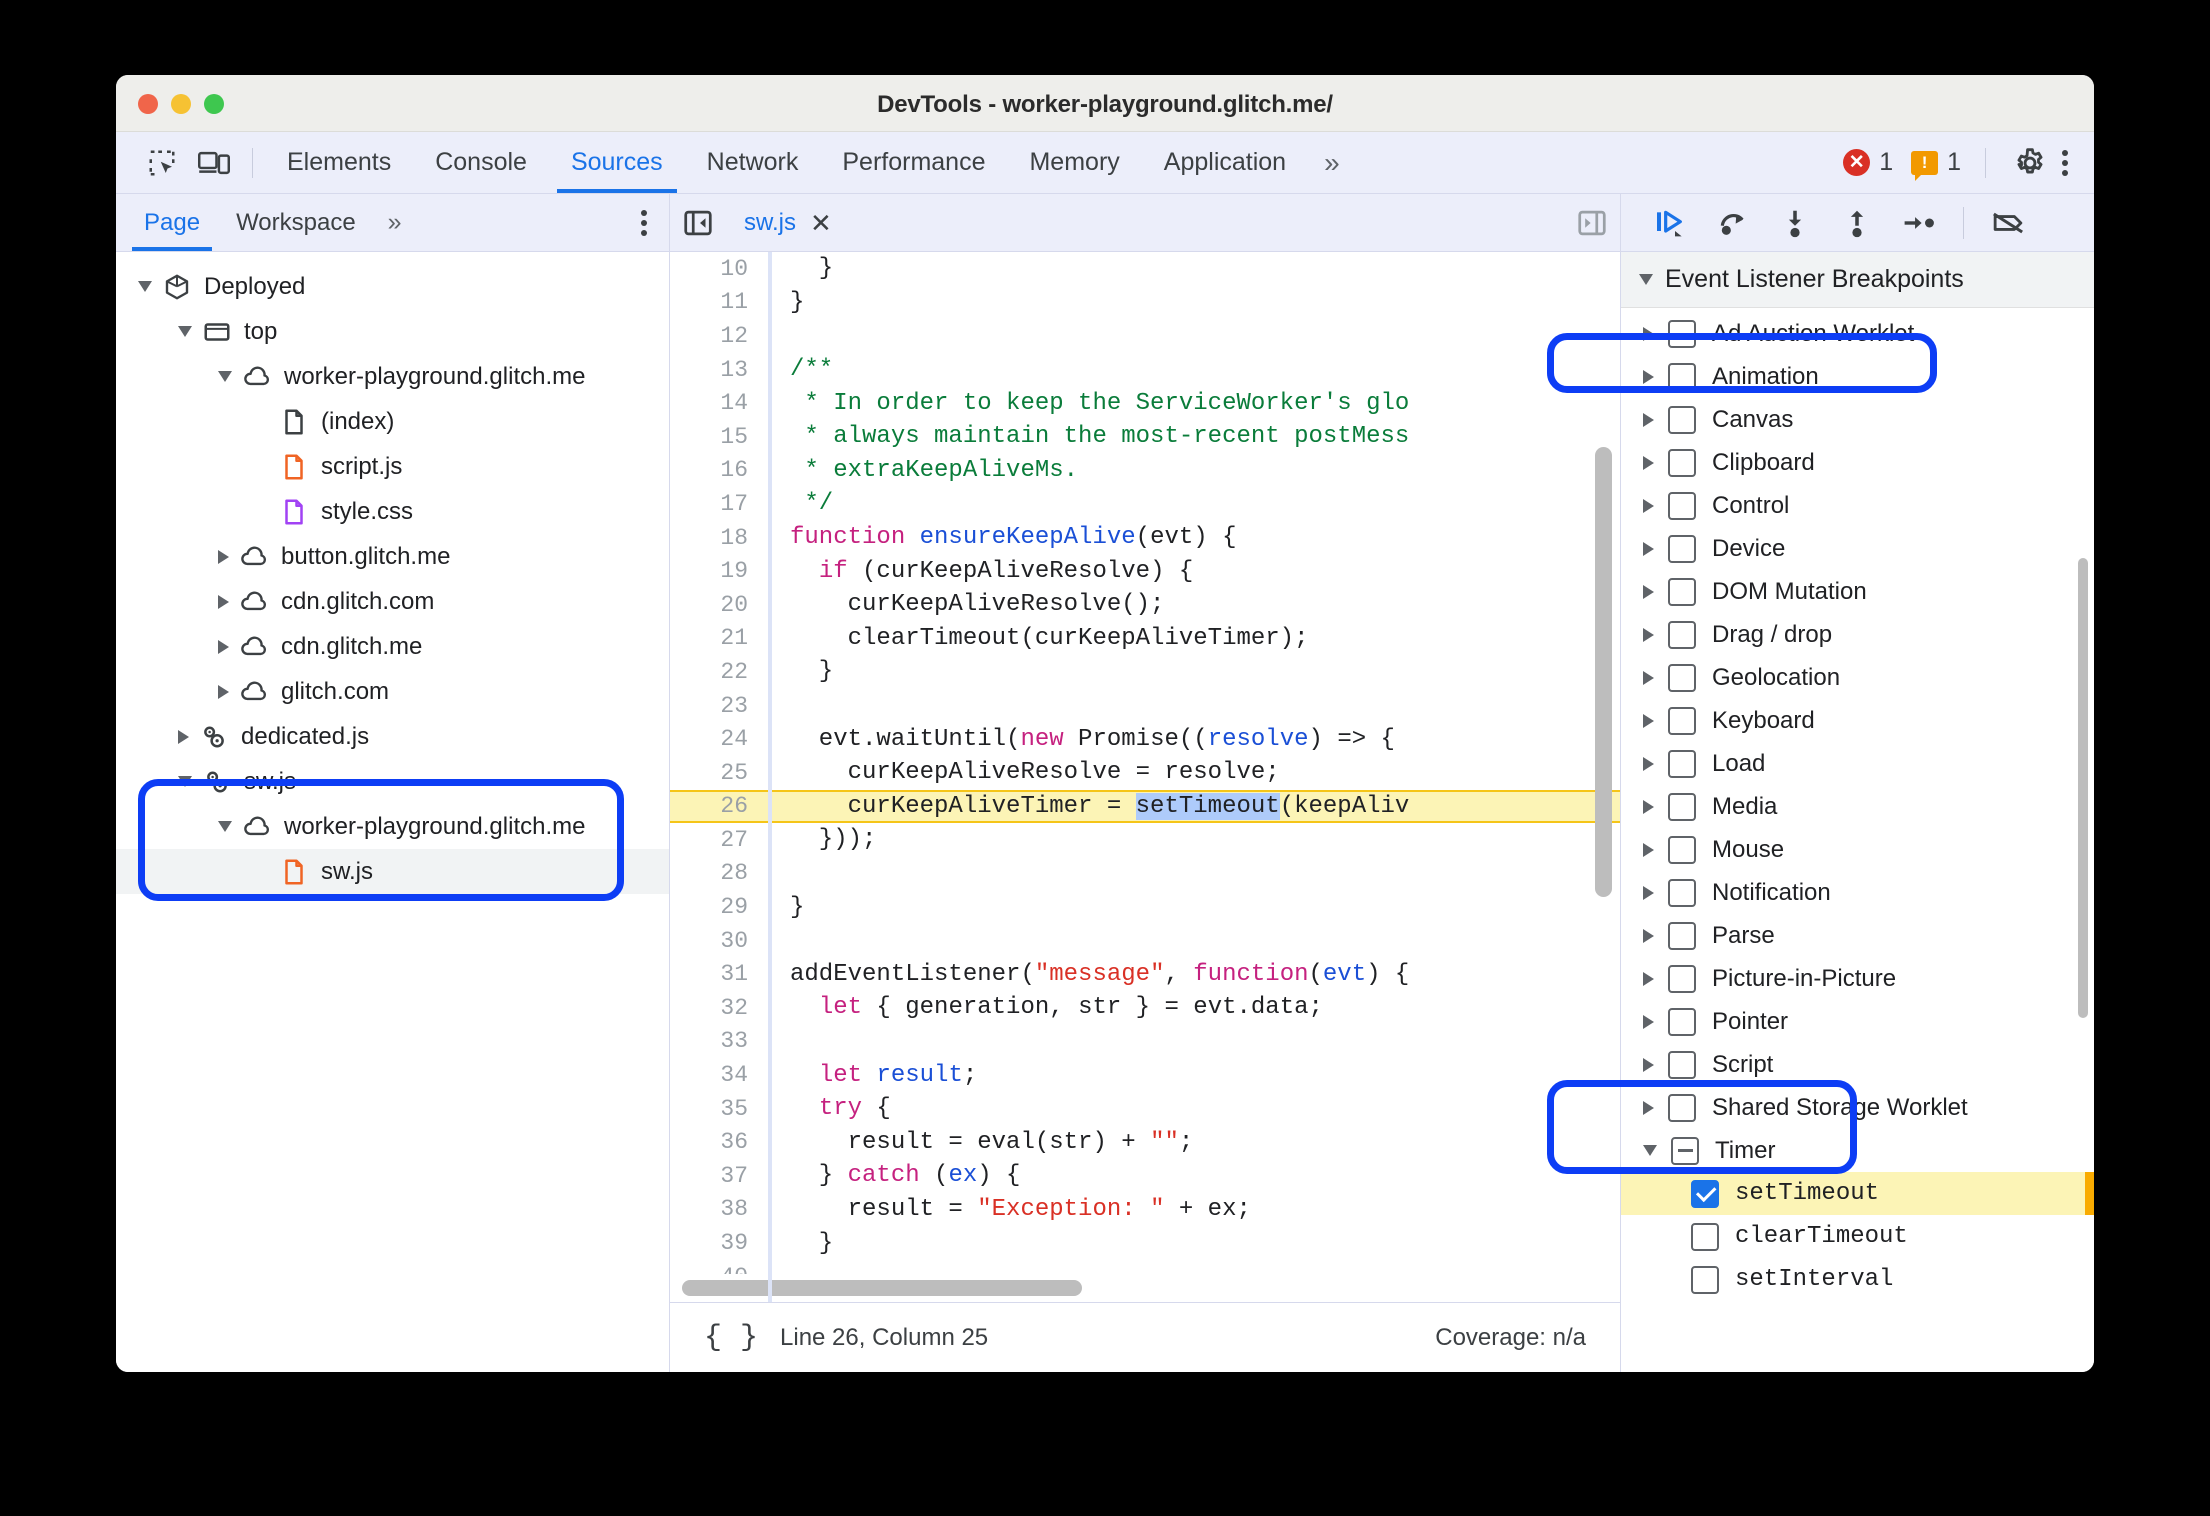 The height and width of the screenshot is (1516, 2210). I want to click on line-number: 28, so click(719, 873).